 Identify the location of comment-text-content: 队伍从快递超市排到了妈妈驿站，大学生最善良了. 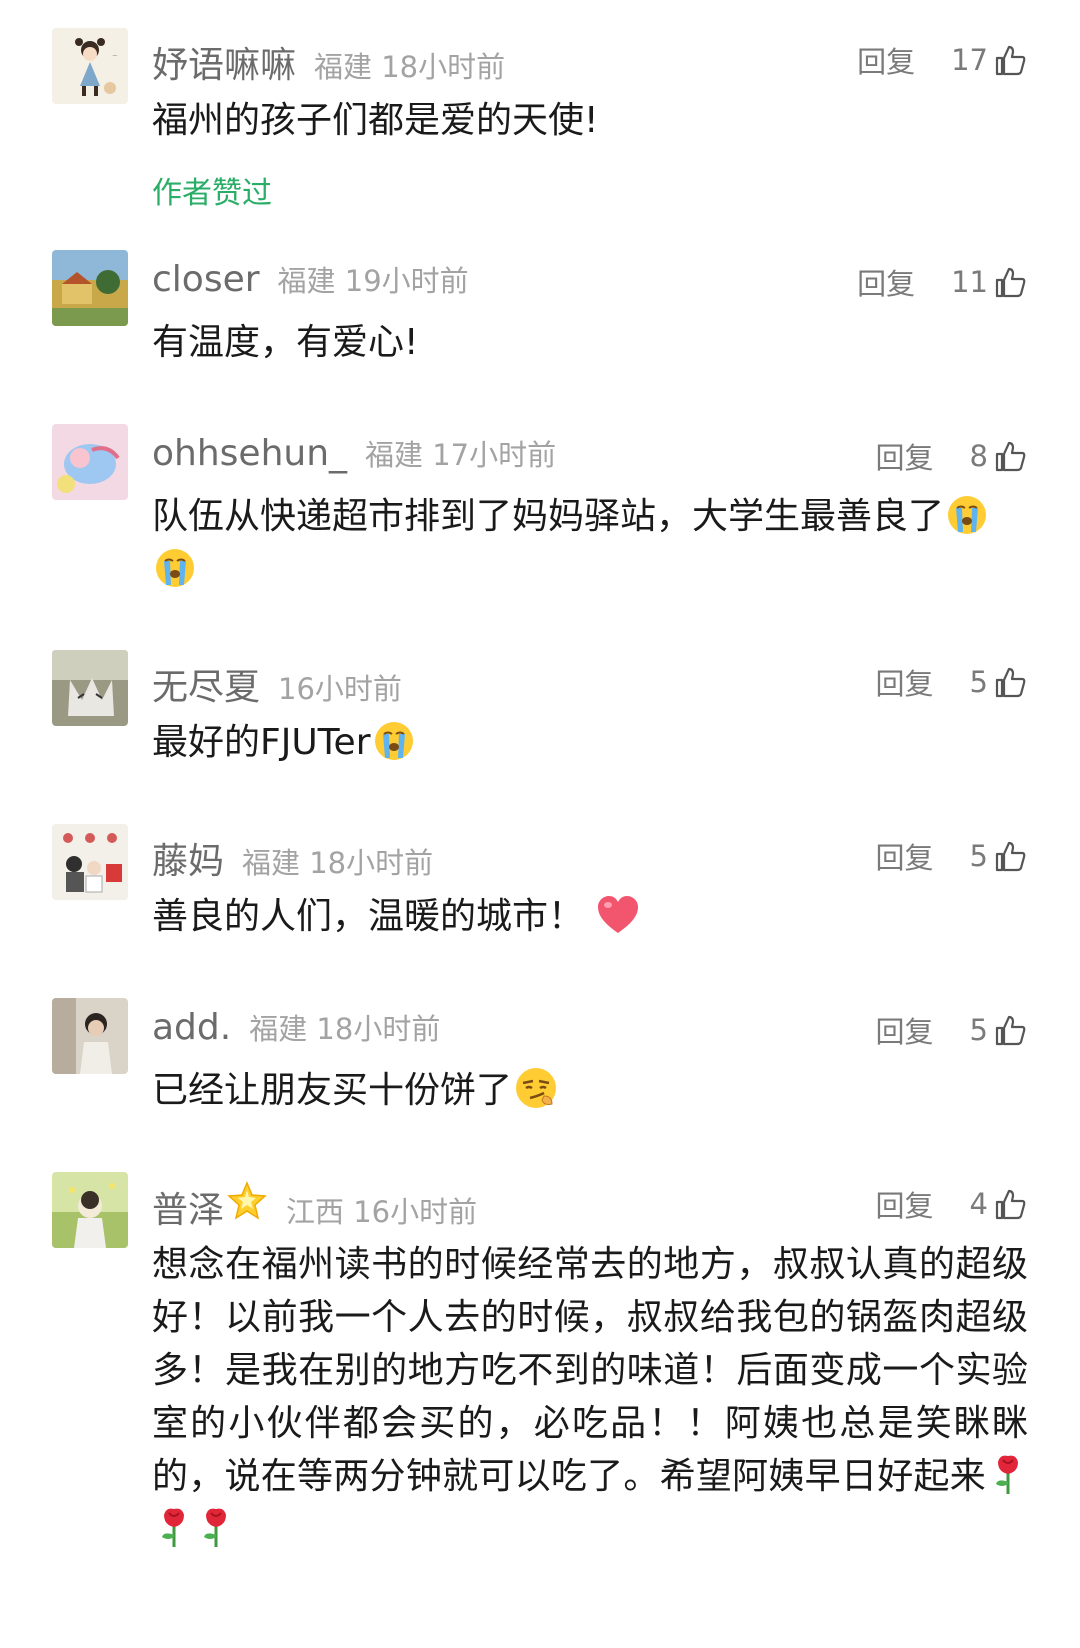
(548, 516).